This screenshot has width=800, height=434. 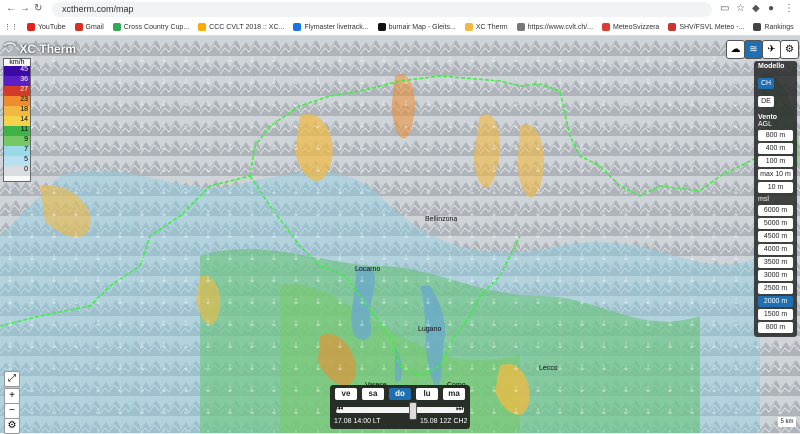 I want to click on level-button: max 10 m, so click(x=775, y=174).